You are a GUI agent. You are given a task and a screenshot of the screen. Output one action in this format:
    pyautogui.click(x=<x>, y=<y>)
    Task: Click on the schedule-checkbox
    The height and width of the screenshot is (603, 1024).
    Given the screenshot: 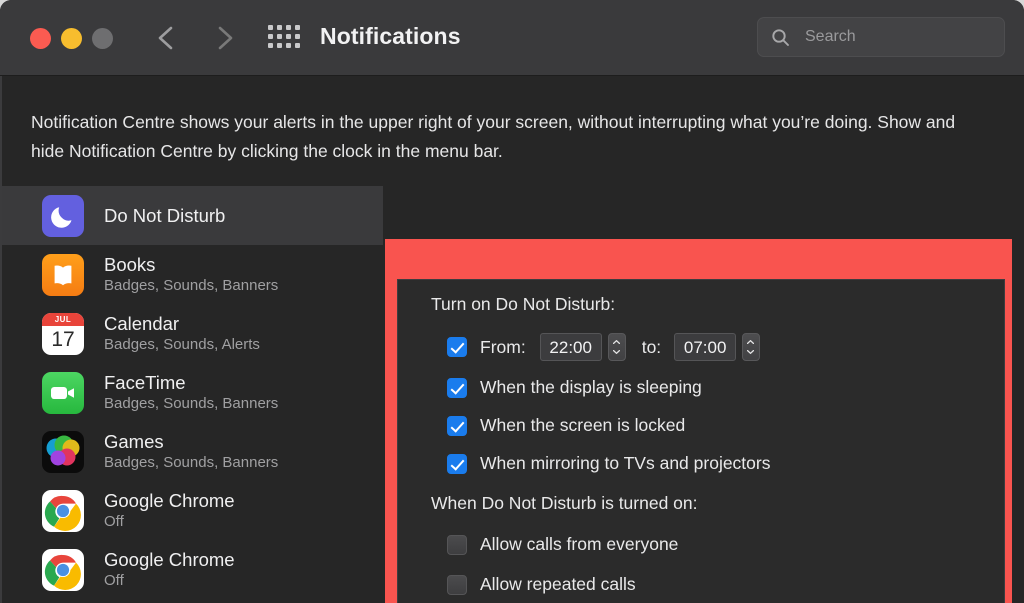 What is the action you would take?
    pyautogui.click(x=457, y=347)
    